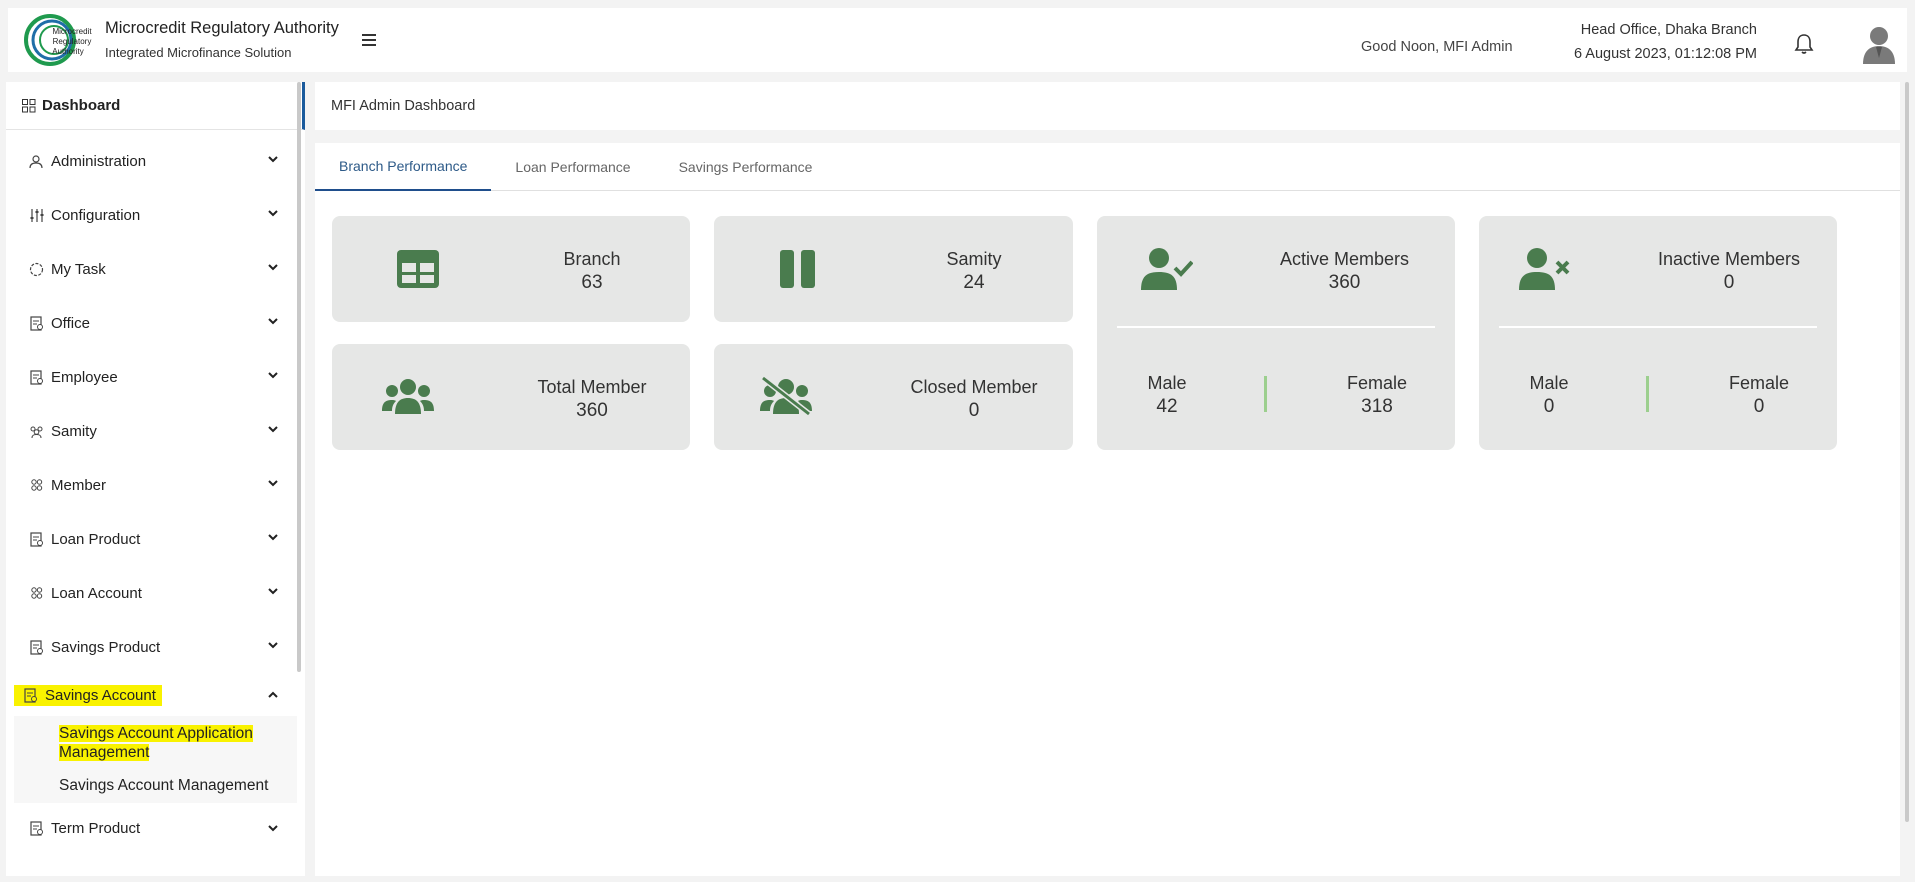  Describe the element at coordinates (273, 694) in the screenshot. I see `chevron-up-icon` at that location.